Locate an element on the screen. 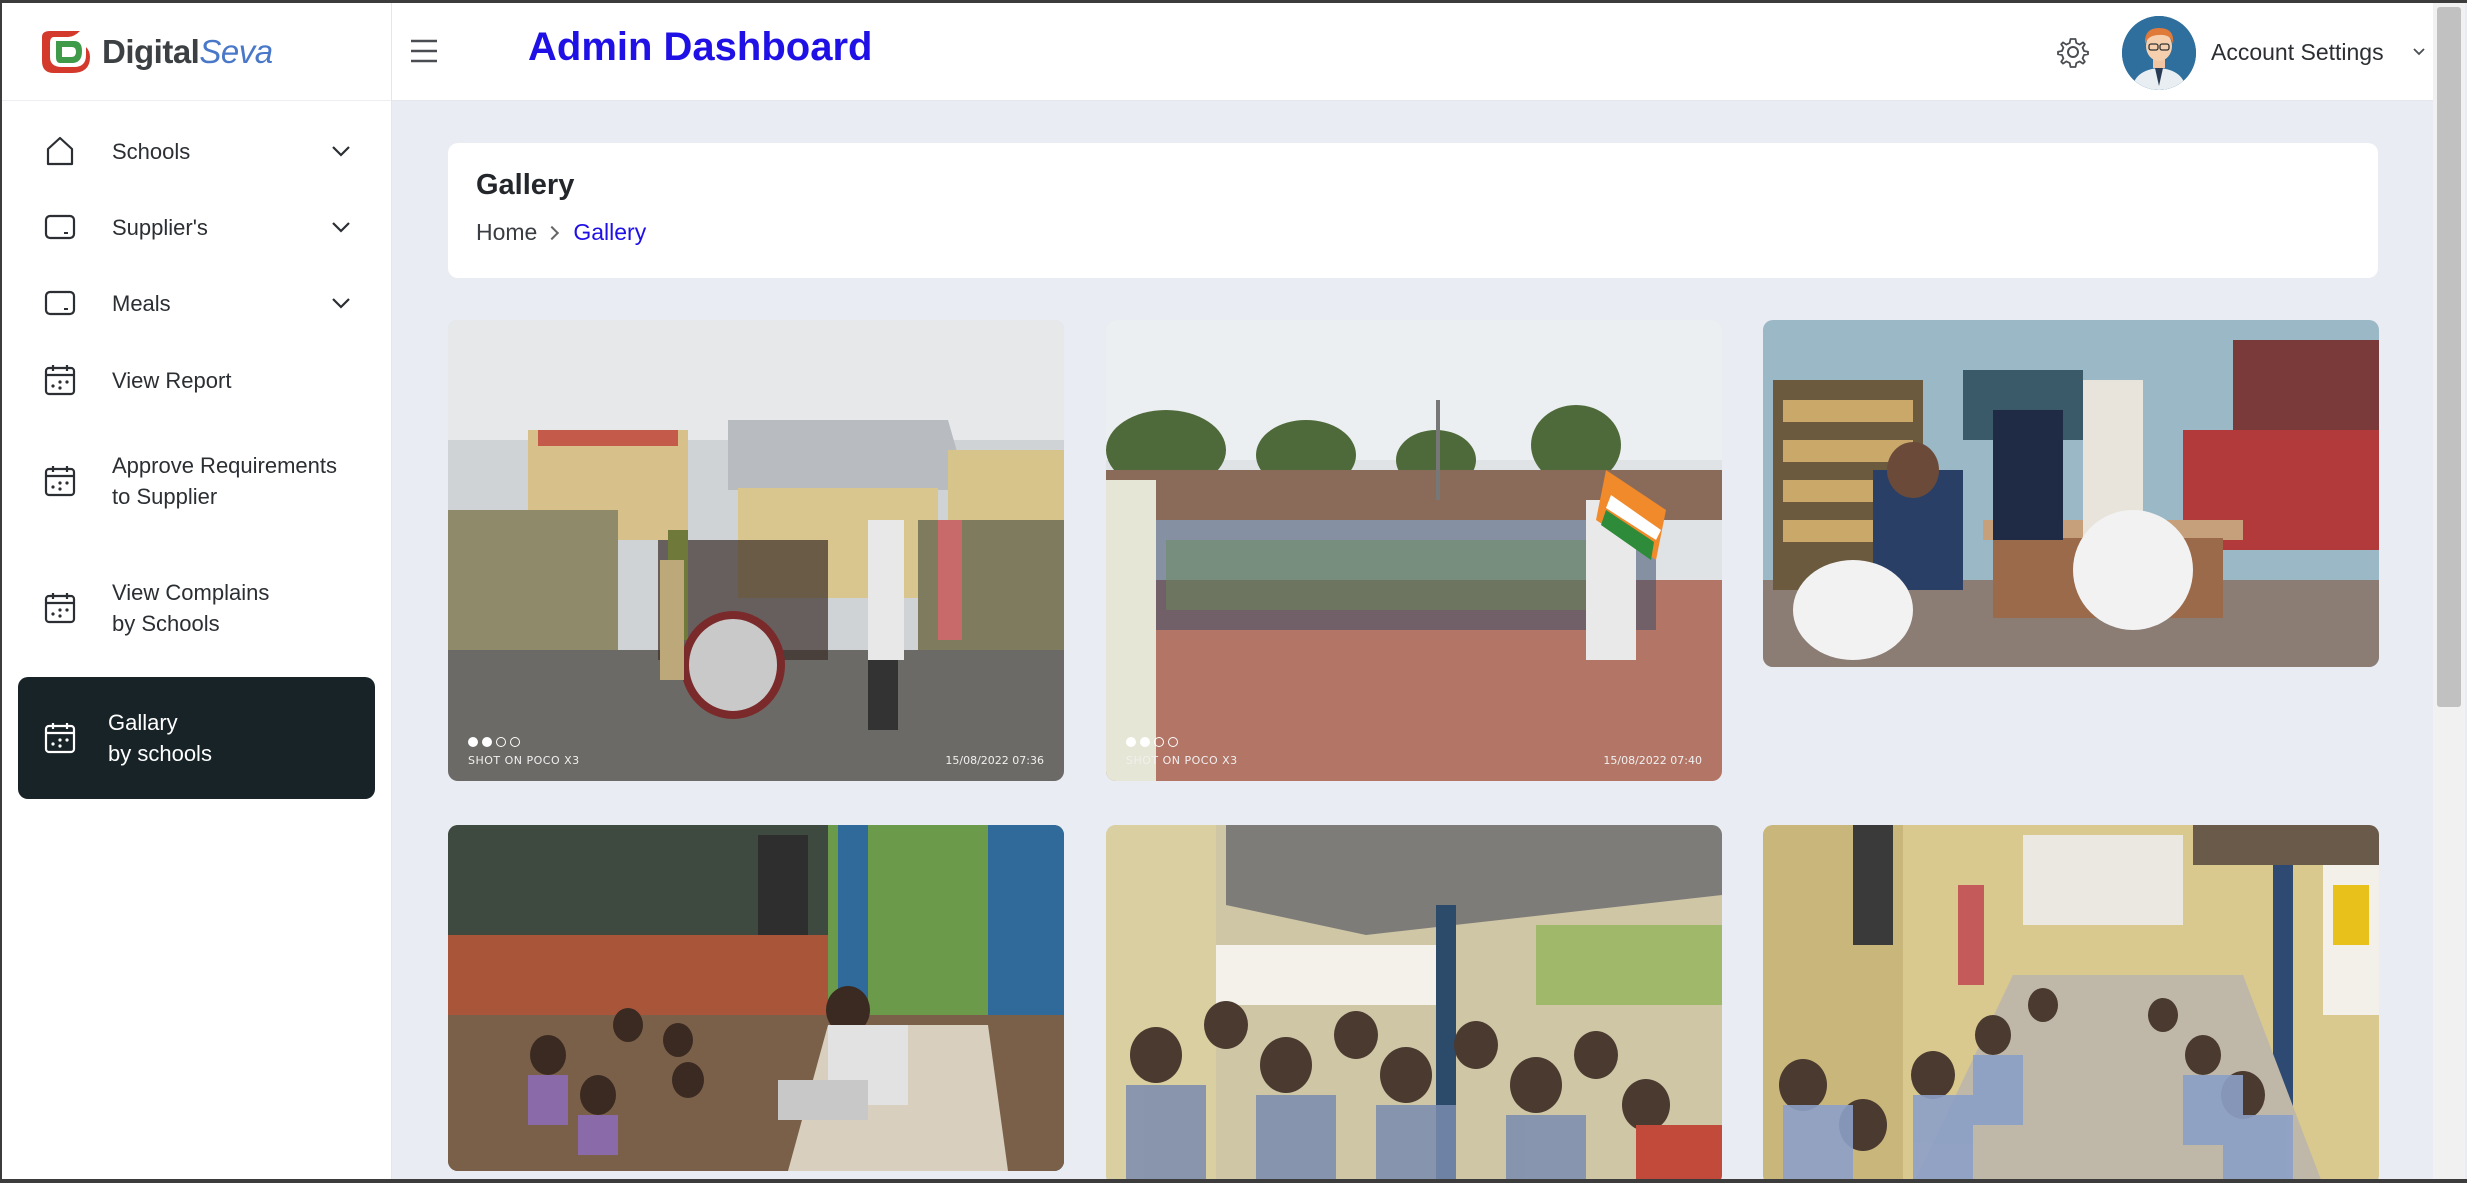  sidebar-item-gallary-active: Gallary by schools is located at coordinates (196, 738).